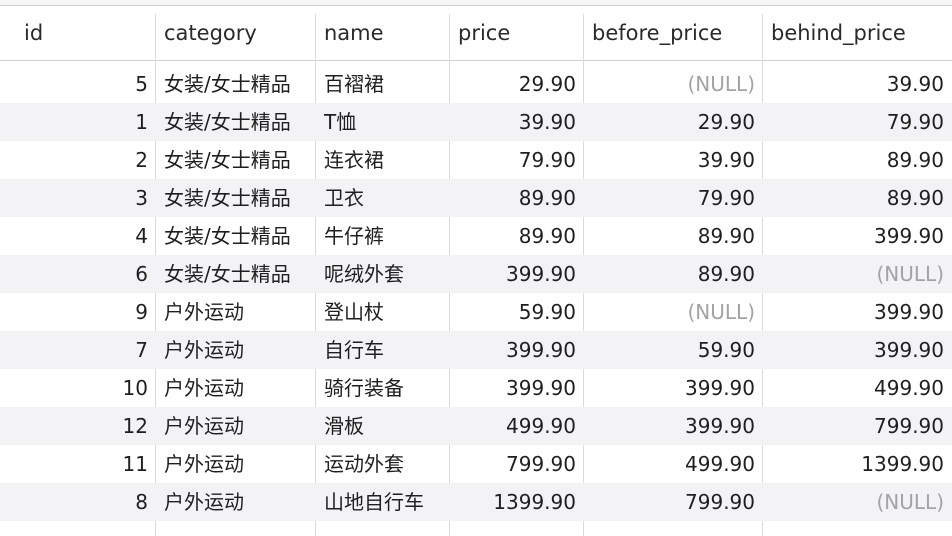  I want to click on table-row: 7 户外运动 自行车 399.90 59.90 399.90, so click(476, 350).